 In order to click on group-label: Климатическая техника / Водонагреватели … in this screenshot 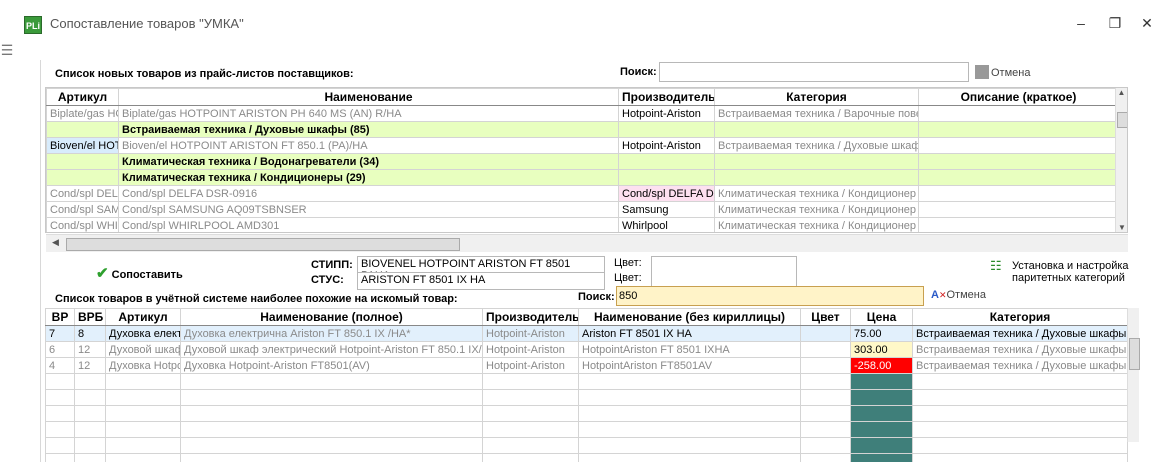, I will do `click(368, 161)`.